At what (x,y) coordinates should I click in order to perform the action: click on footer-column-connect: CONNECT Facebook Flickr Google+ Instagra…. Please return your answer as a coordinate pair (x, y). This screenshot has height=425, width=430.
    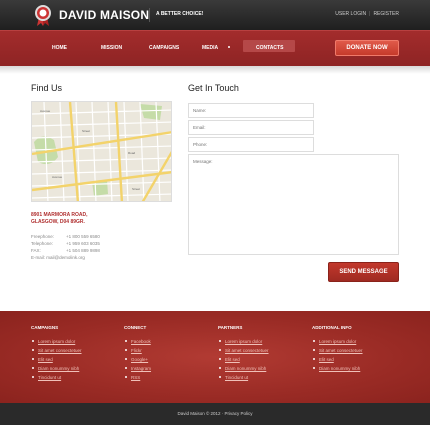
    Looking at the image, I should click on (137, 353).